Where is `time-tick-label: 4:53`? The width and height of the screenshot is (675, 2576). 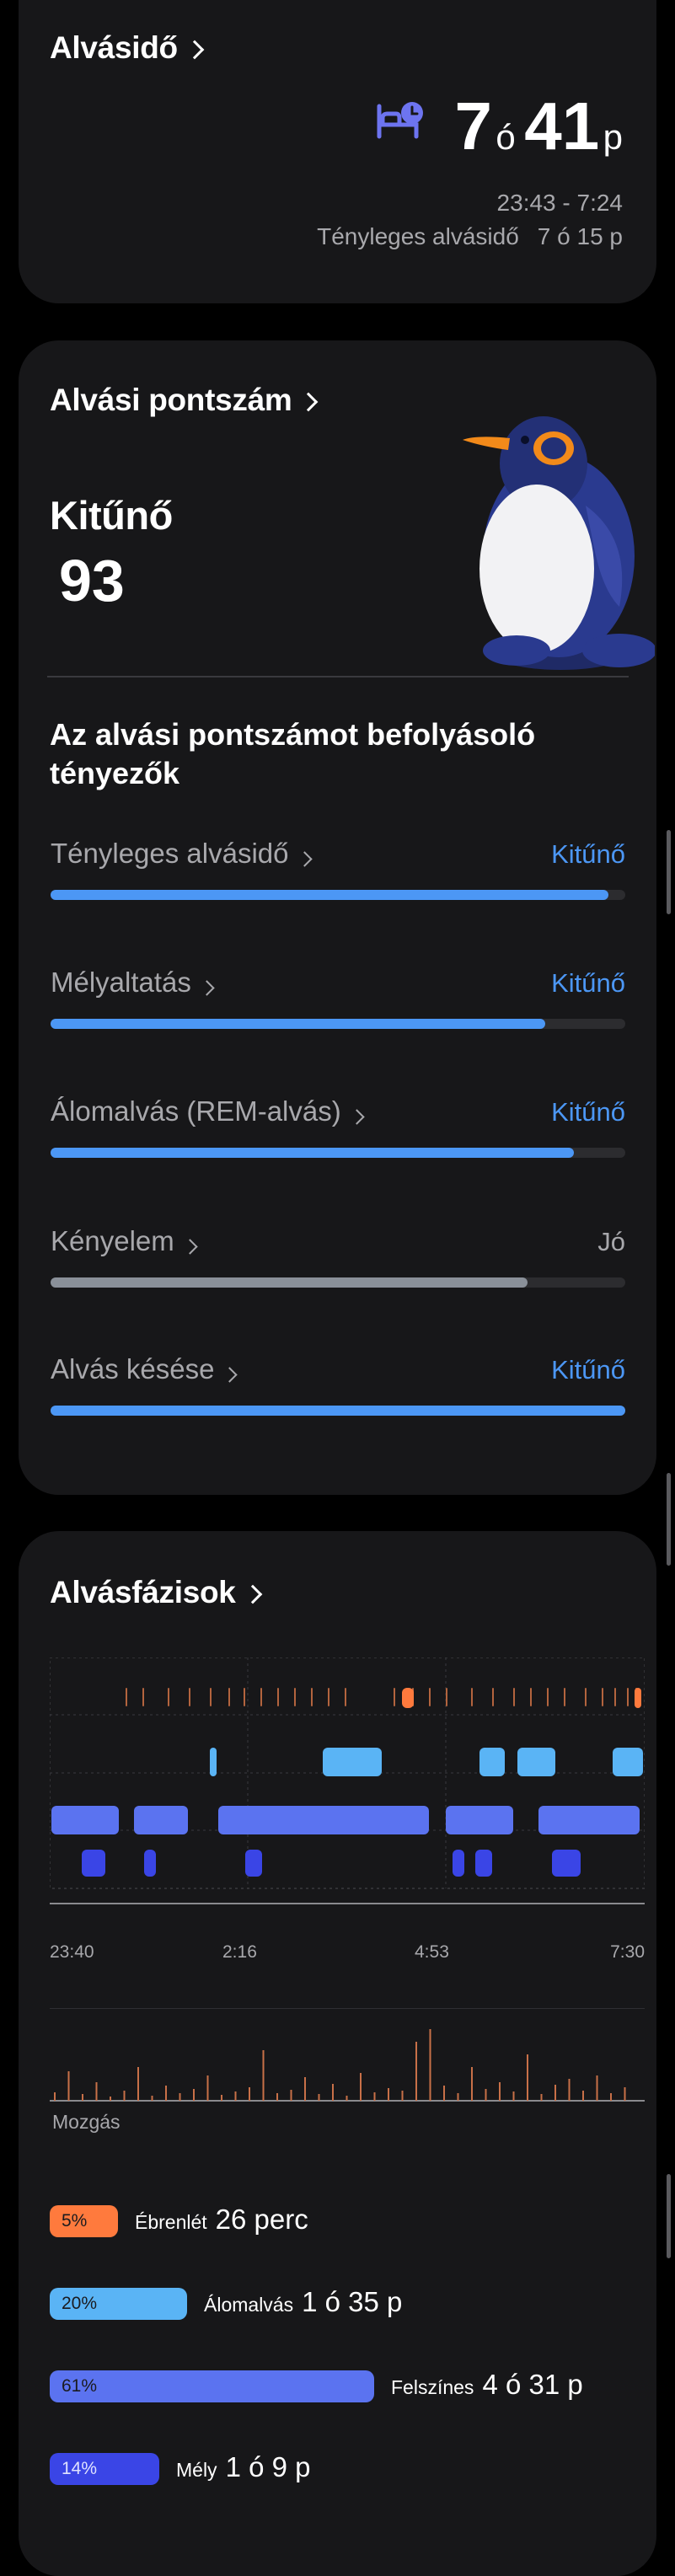
time-tick-label: 4:53 is located at coordinates (432, 1952).